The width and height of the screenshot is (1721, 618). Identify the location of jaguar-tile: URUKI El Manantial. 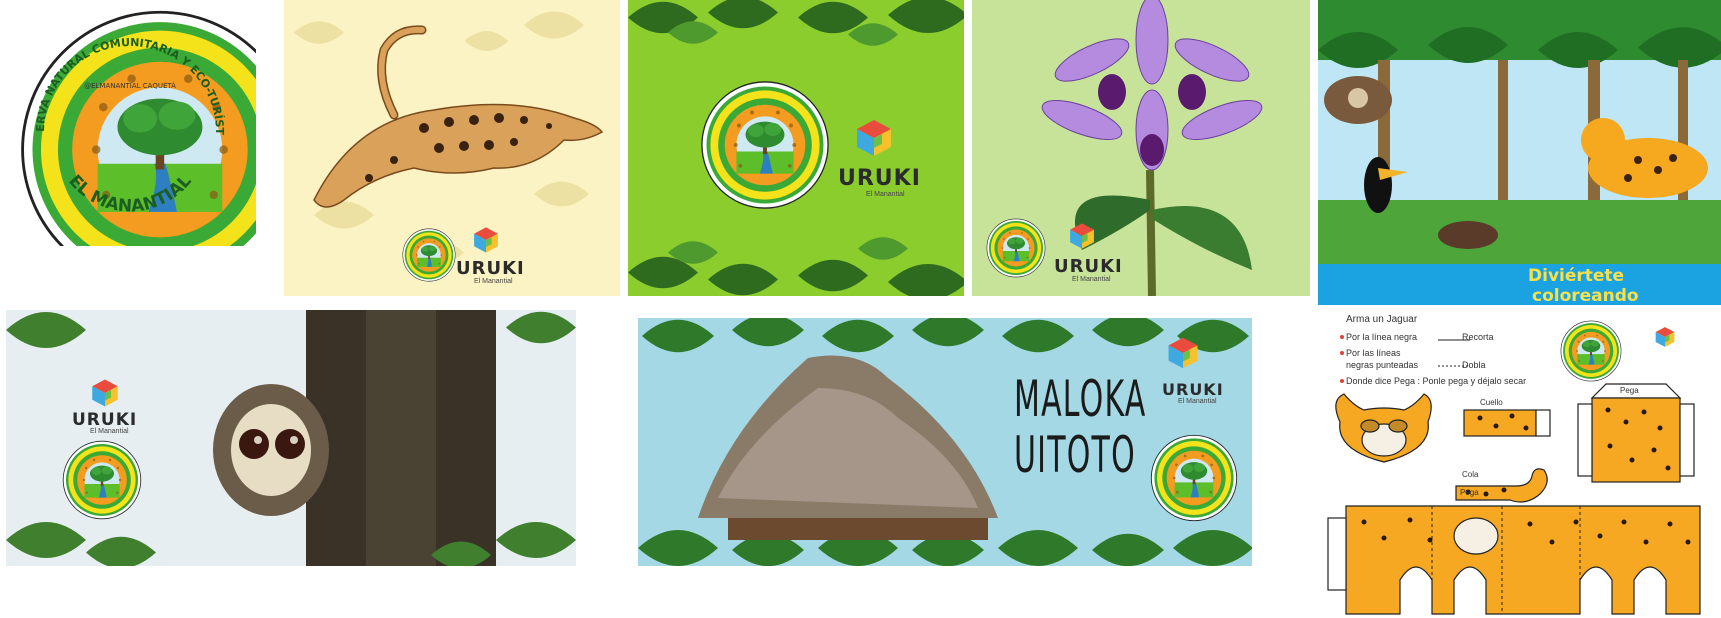
(452, 148).